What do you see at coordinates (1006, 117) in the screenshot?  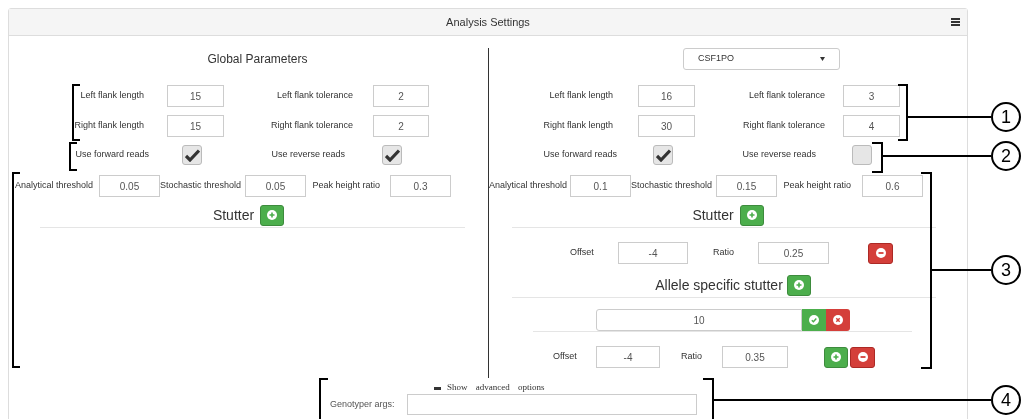 I see `callout-number: 1` at bounding box center [1006, 117].